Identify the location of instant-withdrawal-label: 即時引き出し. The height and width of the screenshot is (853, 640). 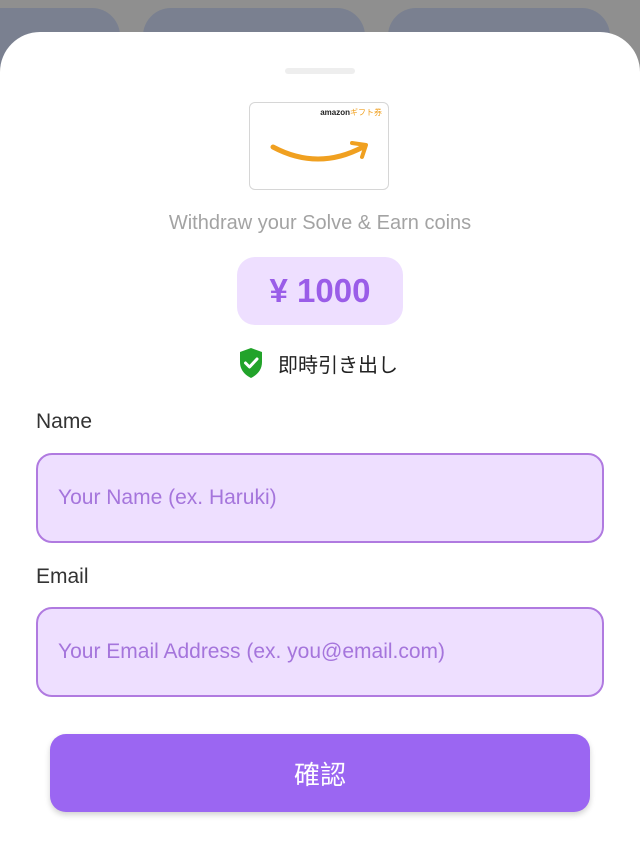
(338, 364).